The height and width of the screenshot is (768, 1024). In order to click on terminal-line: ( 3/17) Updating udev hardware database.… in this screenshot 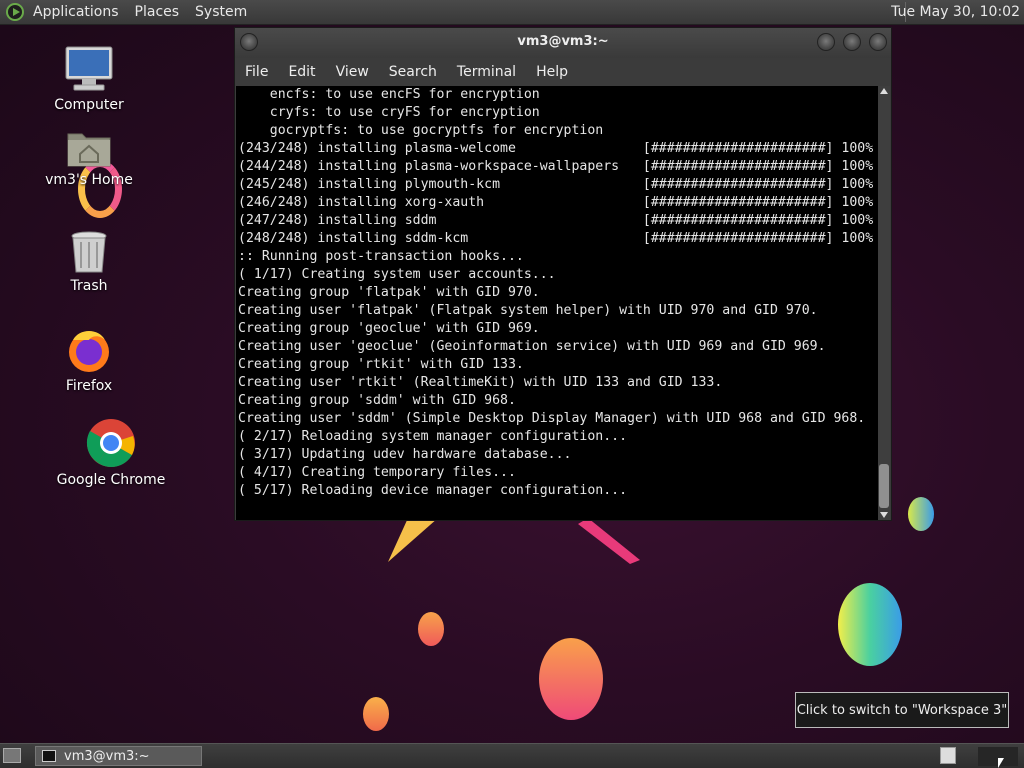, I will do `click(405, 454)`.